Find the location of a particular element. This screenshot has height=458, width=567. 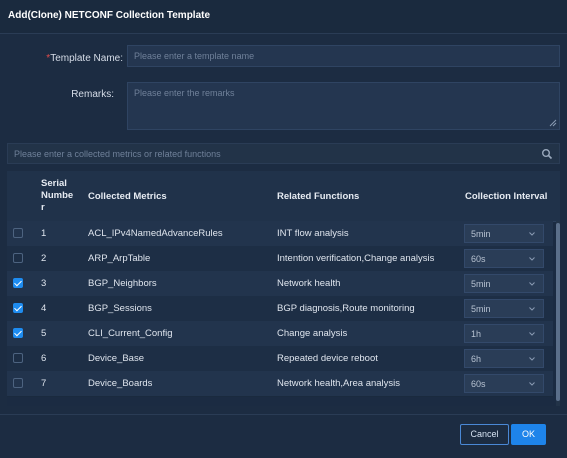

cell-metric: BGP_Sessions is located at coordinates (120, 308).